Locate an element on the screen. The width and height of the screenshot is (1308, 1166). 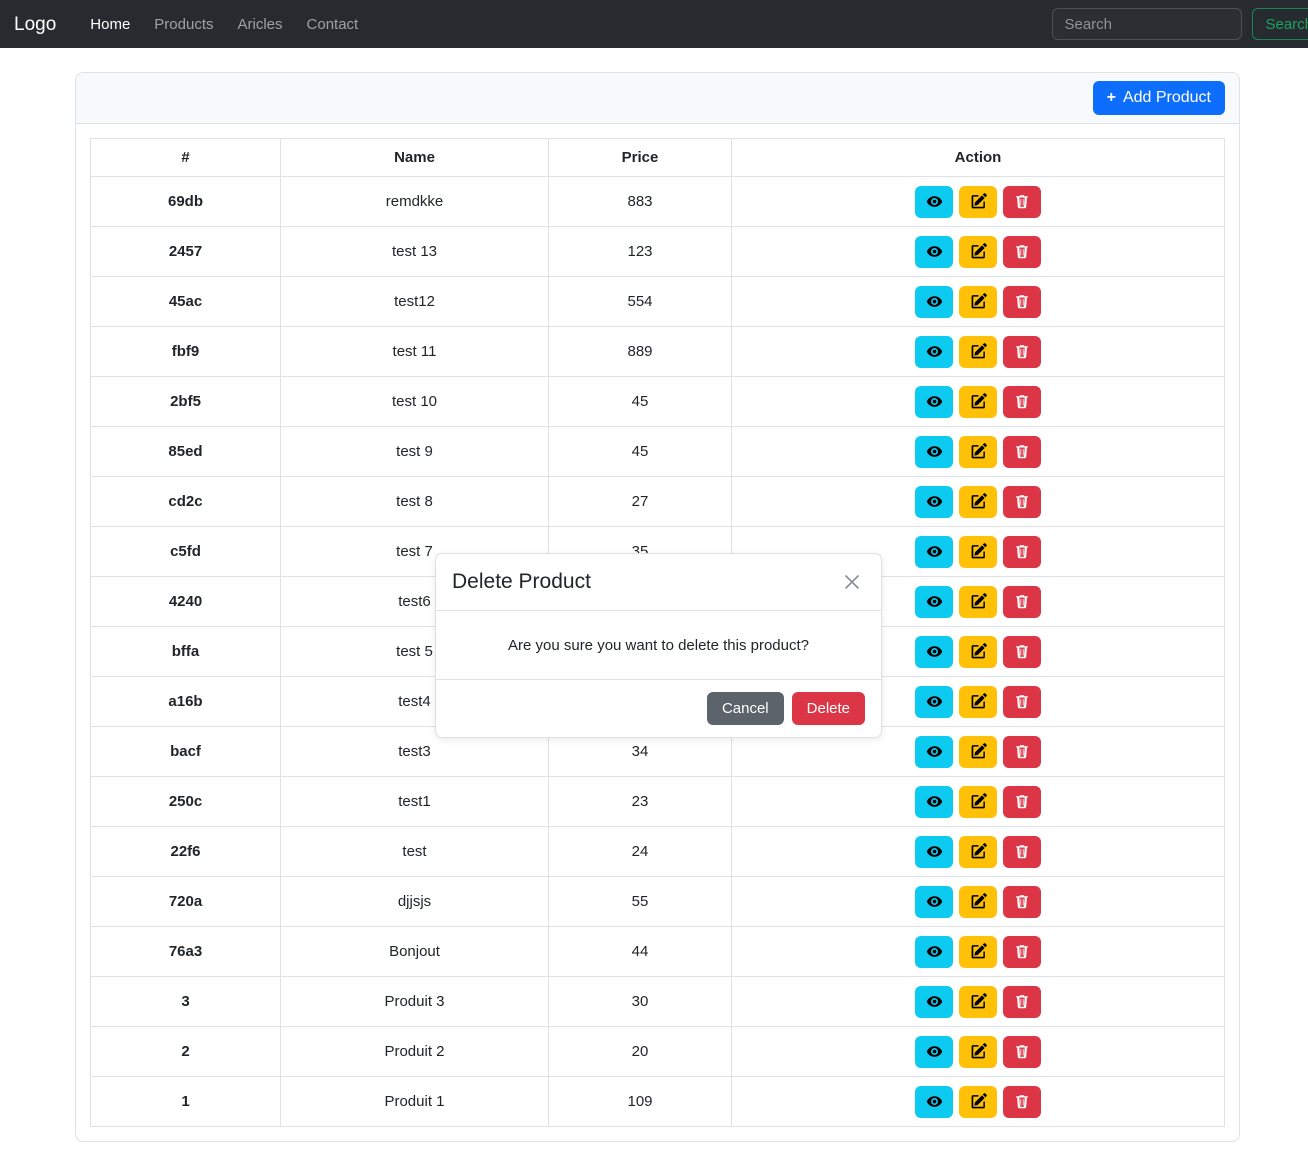
cell-price: 30 is located at coordinates (640, 1001).